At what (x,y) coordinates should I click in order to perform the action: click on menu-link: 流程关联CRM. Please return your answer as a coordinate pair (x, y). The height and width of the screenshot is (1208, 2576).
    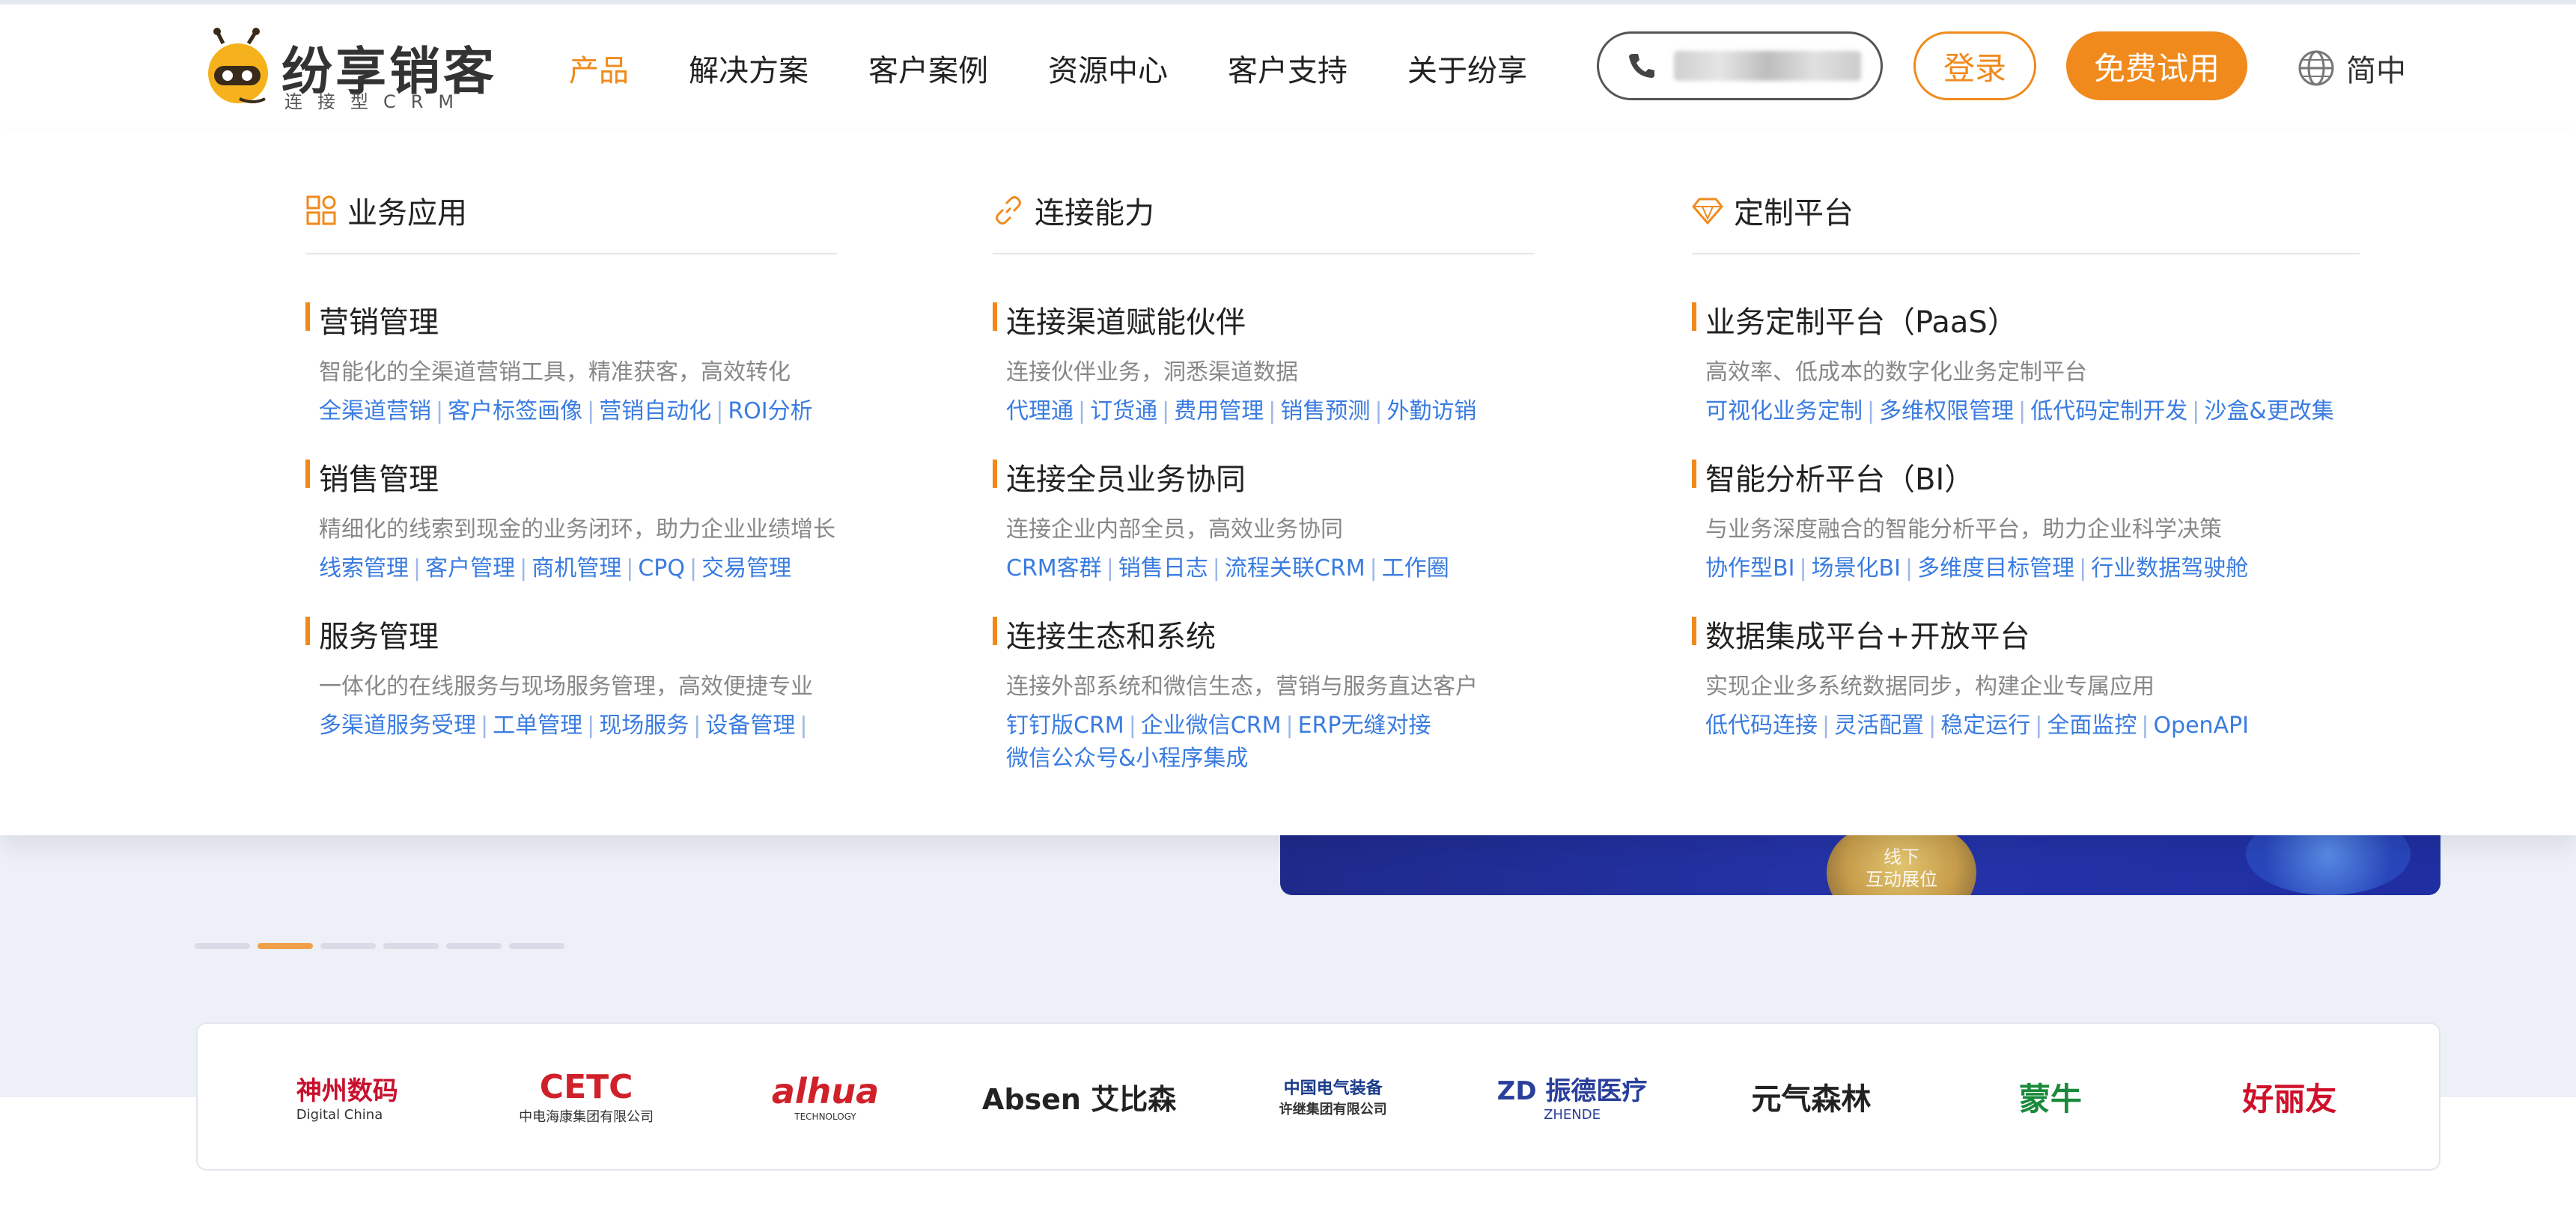
    Looking at the image, I should click on (1295, 568).